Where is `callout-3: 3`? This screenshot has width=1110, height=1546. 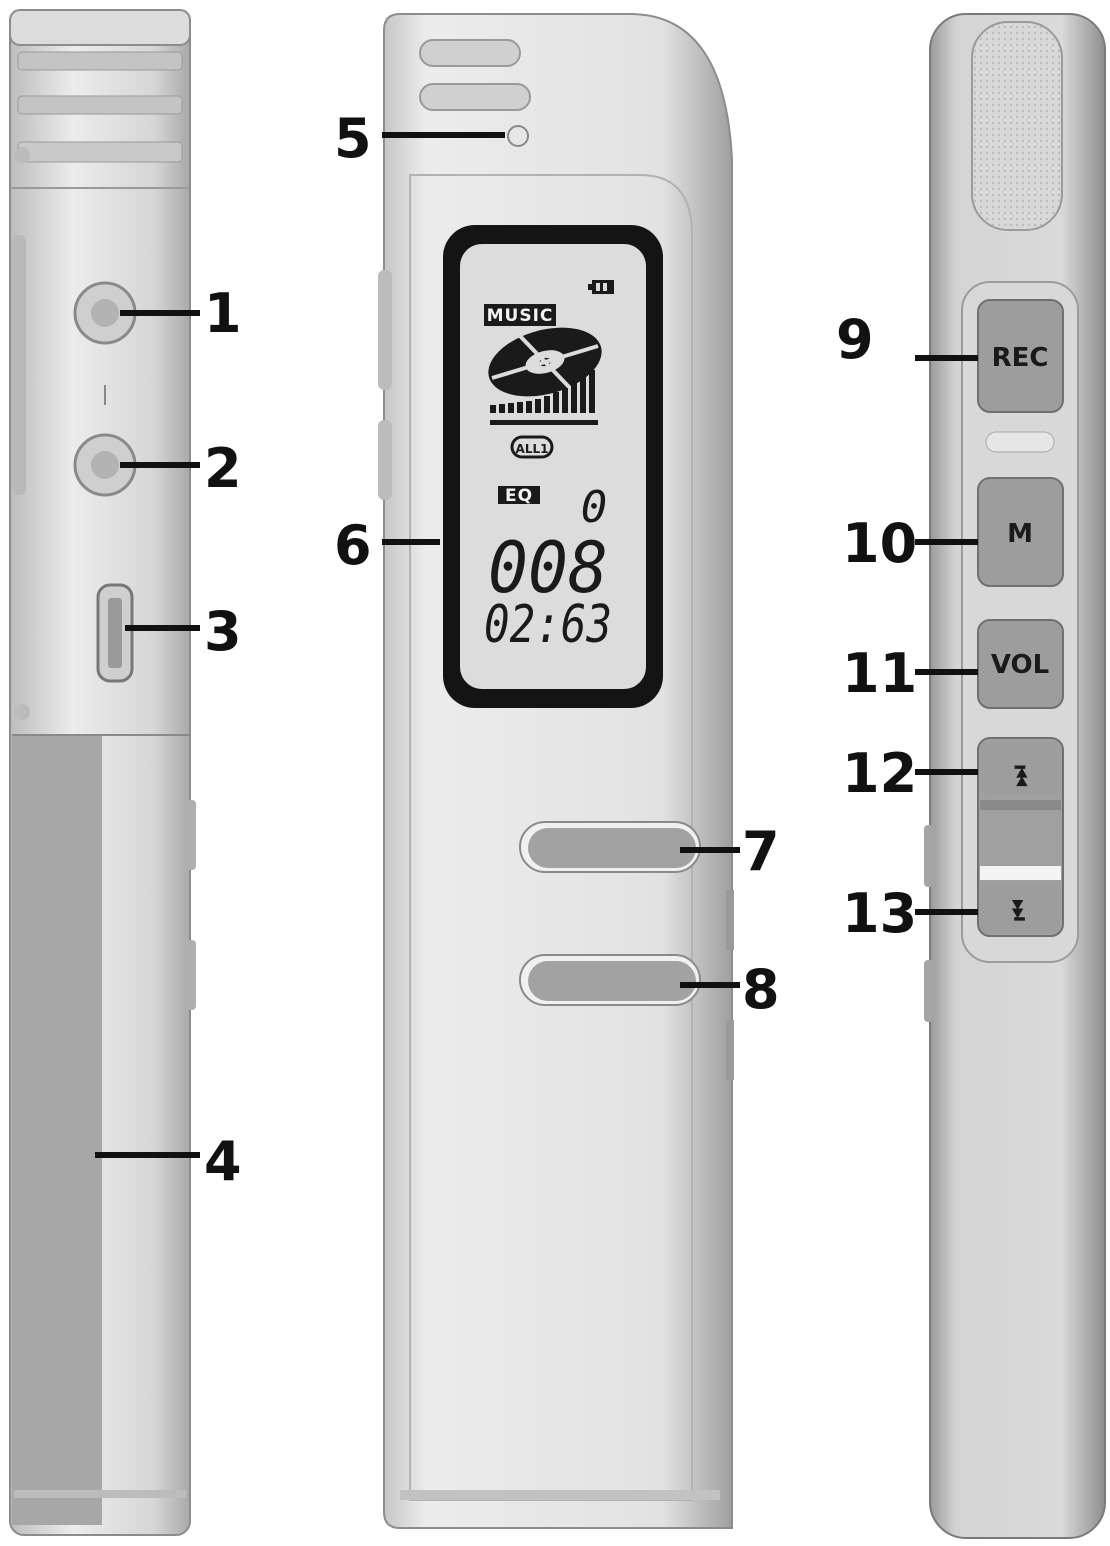 callout-3: 3 is located at coordinates (223, 631).